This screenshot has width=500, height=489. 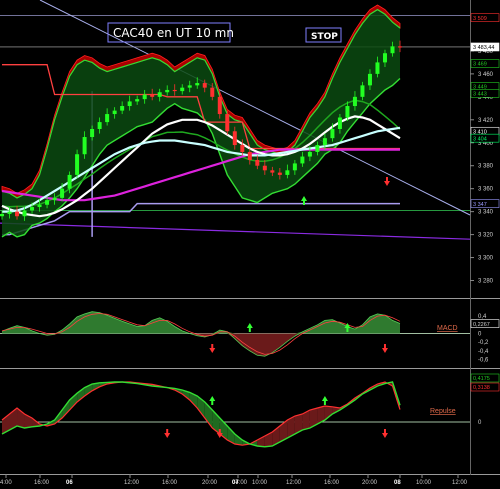 What do you see at coordinates (443, 411) in the screenshot?
I see `repulse-label: Repulse` at bounding box center [443, 411].